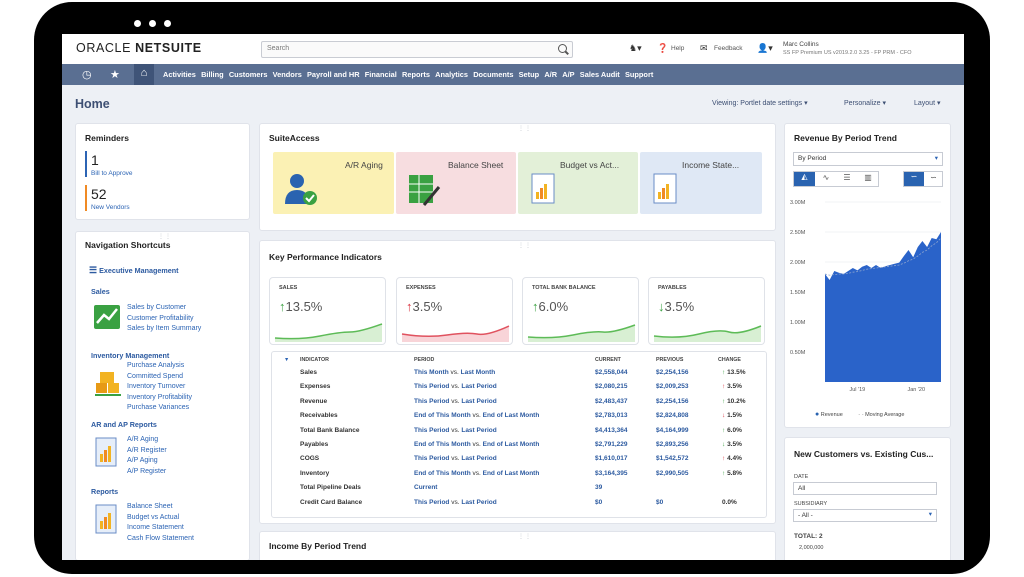 This screenshot has width=1024, height=577. Describe the element at coordinates (826, 177) in the screenshot. I see `line-chart-icon: ∿` at that location.